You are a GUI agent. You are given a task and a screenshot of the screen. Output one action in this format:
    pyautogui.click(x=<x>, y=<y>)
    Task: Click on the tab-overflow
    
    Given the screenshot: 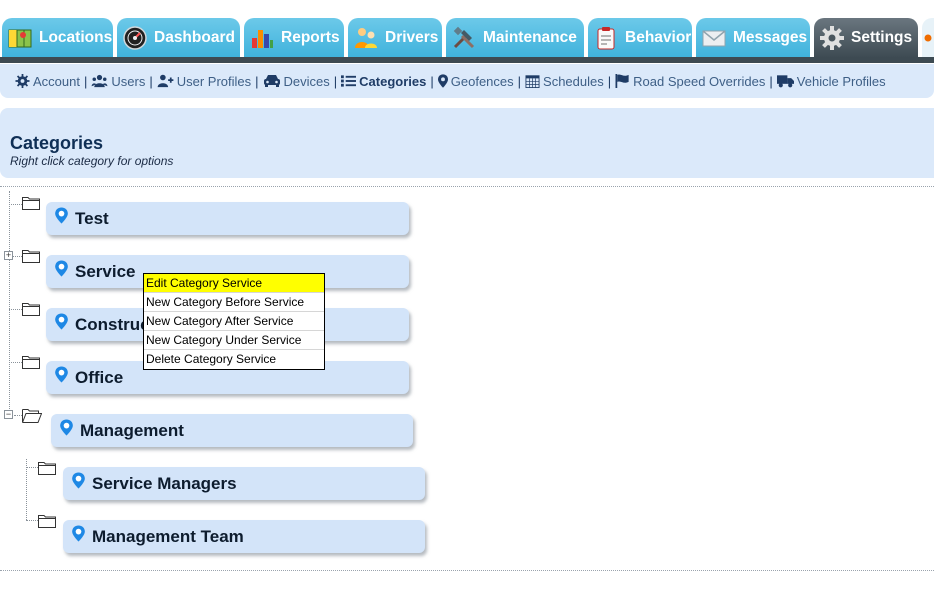 What is the action you would take?
    pyautogui.click(x=928, y=38)
    